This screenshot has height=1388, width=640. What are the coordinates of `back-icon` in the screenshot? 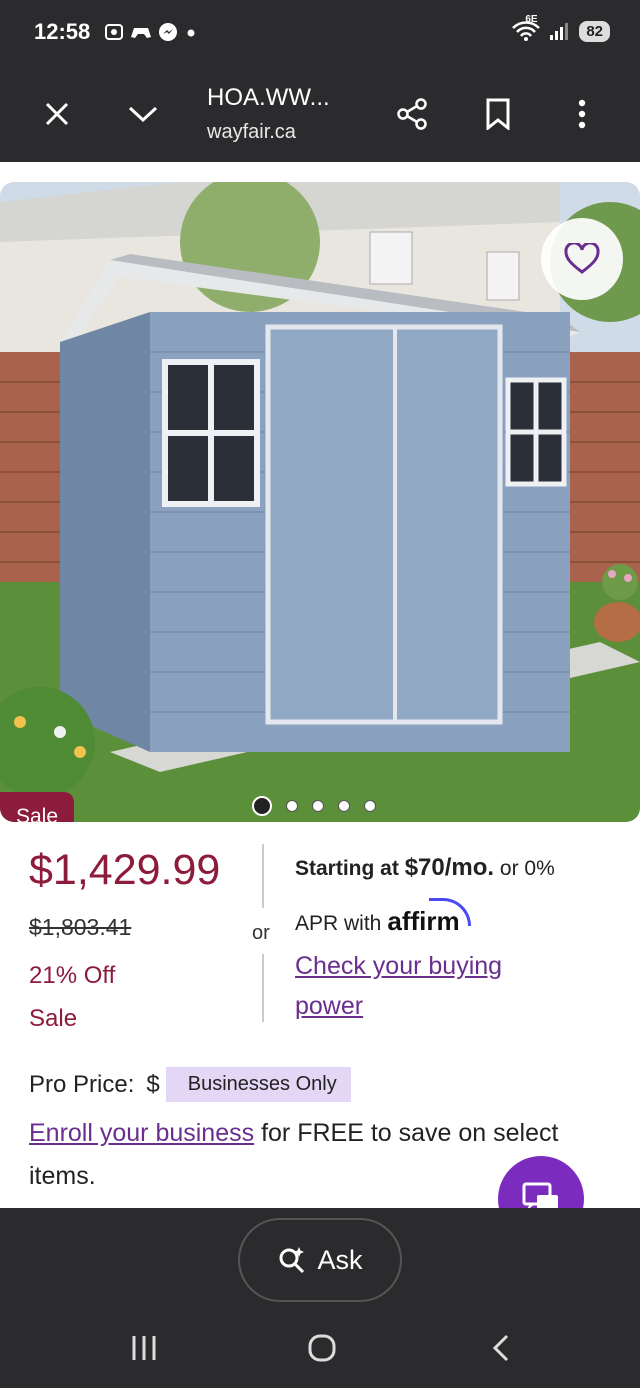 It's located at (500, 1348).